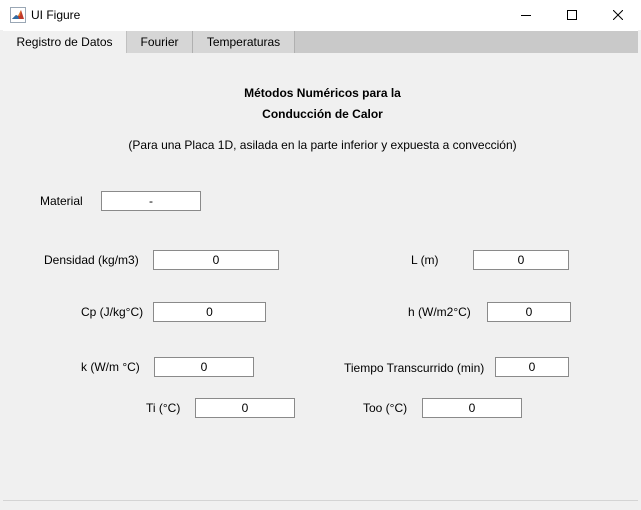 This screenshot has height=510, width=641. Describe the element at coordinates (414, 368) in the screenshot. I see `tiempo-transcurrido-label: Tiempo Transcurrido (min)` at that location.